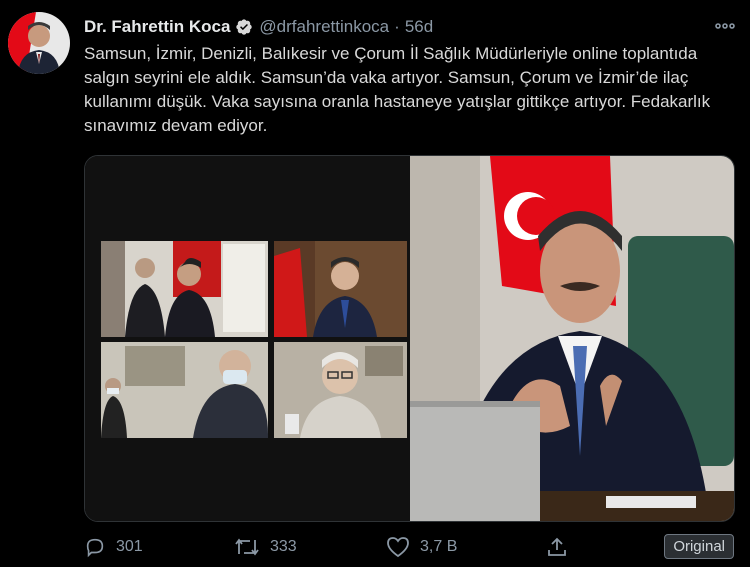 This screenshot has height=567, width=750. I want to click on like-button: 3,7 B, so click(421, 547).